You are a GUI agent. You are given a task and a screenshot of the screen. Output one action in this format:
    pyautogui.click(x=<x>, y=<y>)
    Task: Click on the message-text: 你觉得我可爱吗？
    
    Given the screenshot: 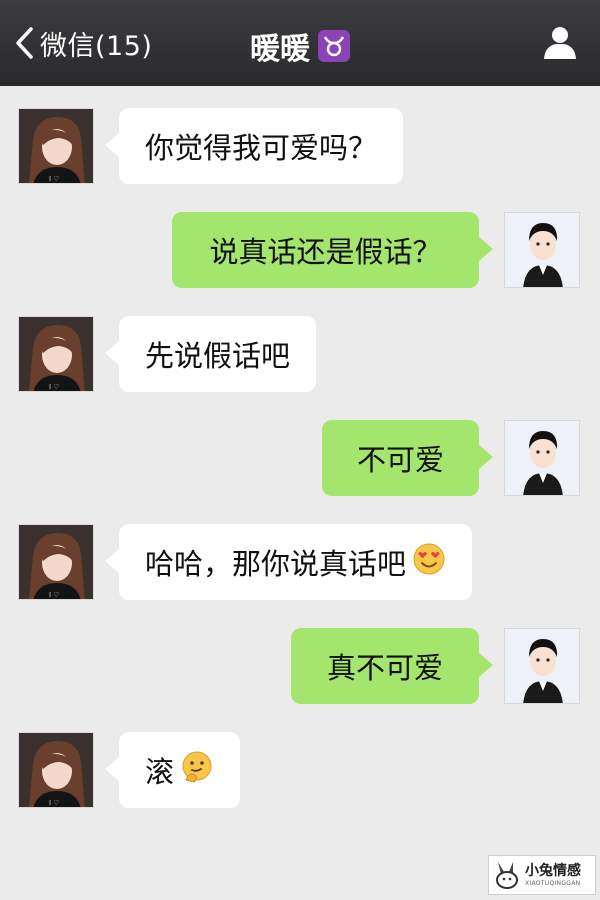 What is the action you would take?
    pyautogui.click(x=261, y=148)
    